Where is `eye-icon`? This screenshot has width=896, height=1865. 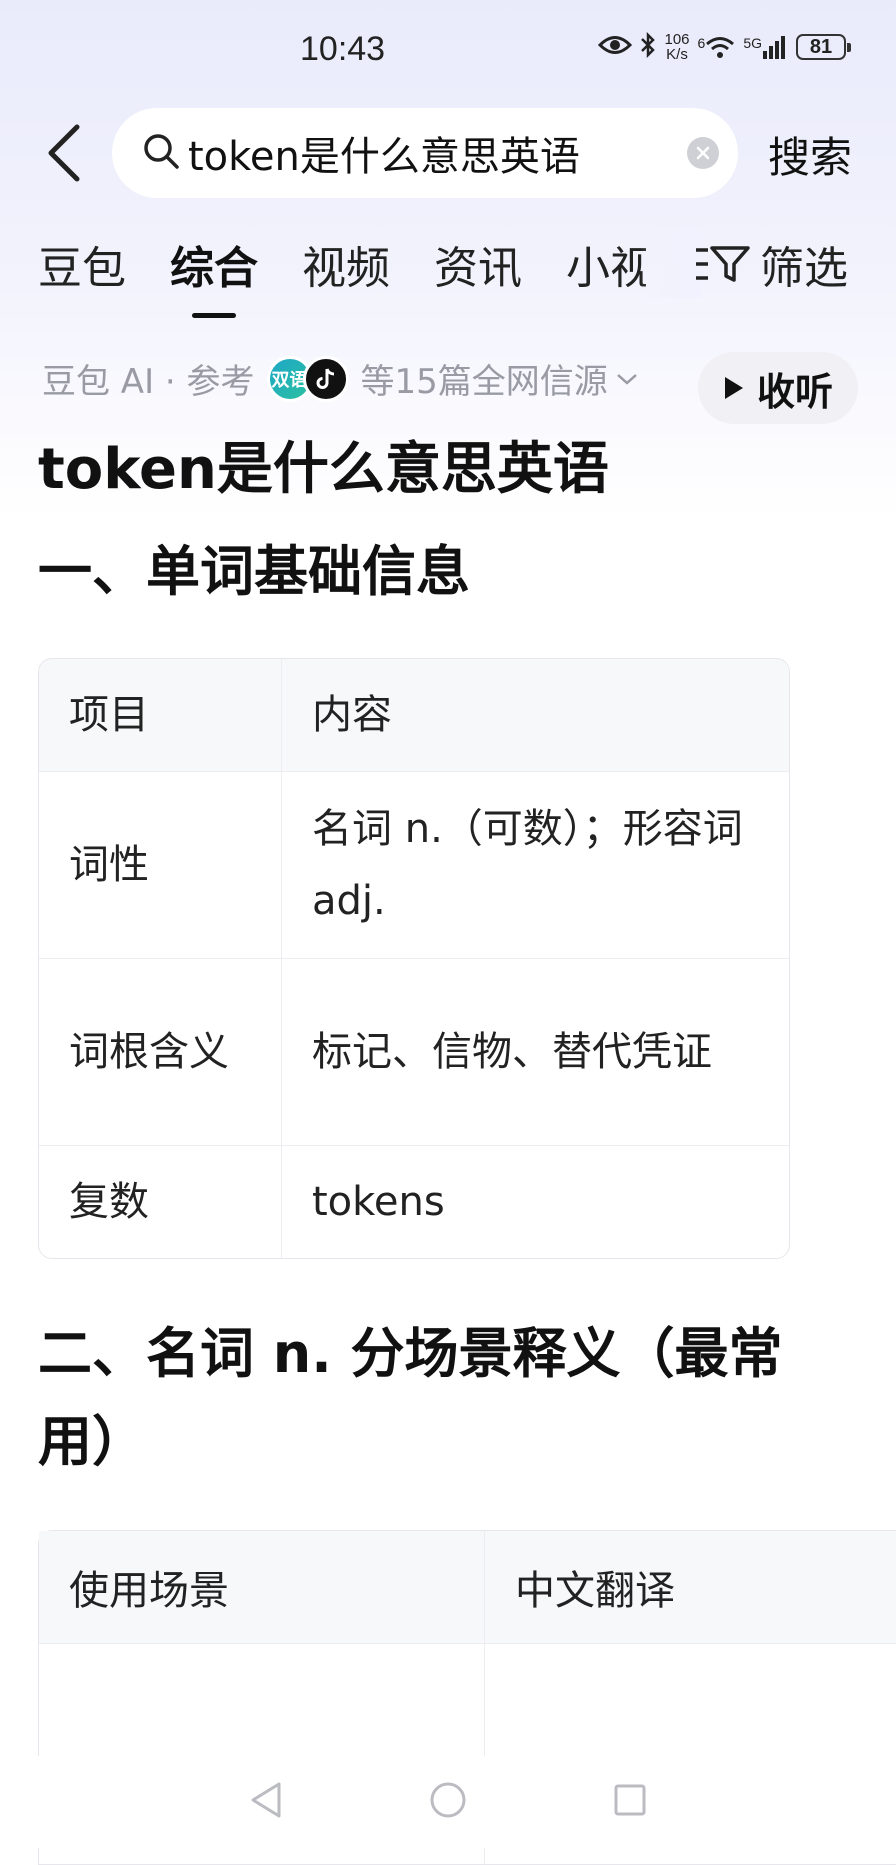
eye-icon is located at coordinates (615, 47).